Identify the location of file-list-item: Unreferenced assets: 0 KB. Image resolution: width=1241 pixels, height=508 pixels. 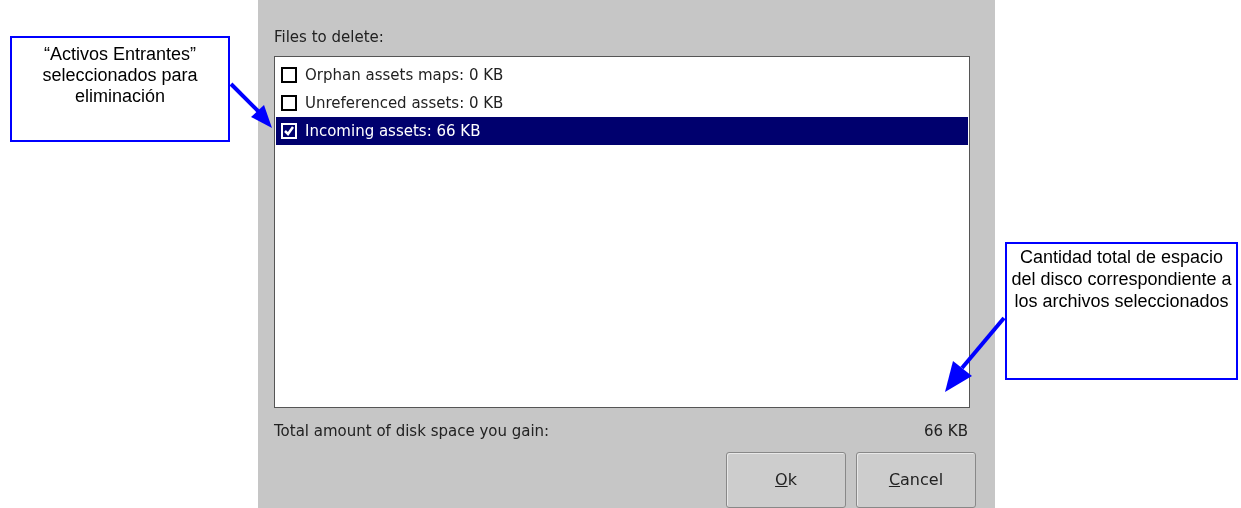
(622, 103).